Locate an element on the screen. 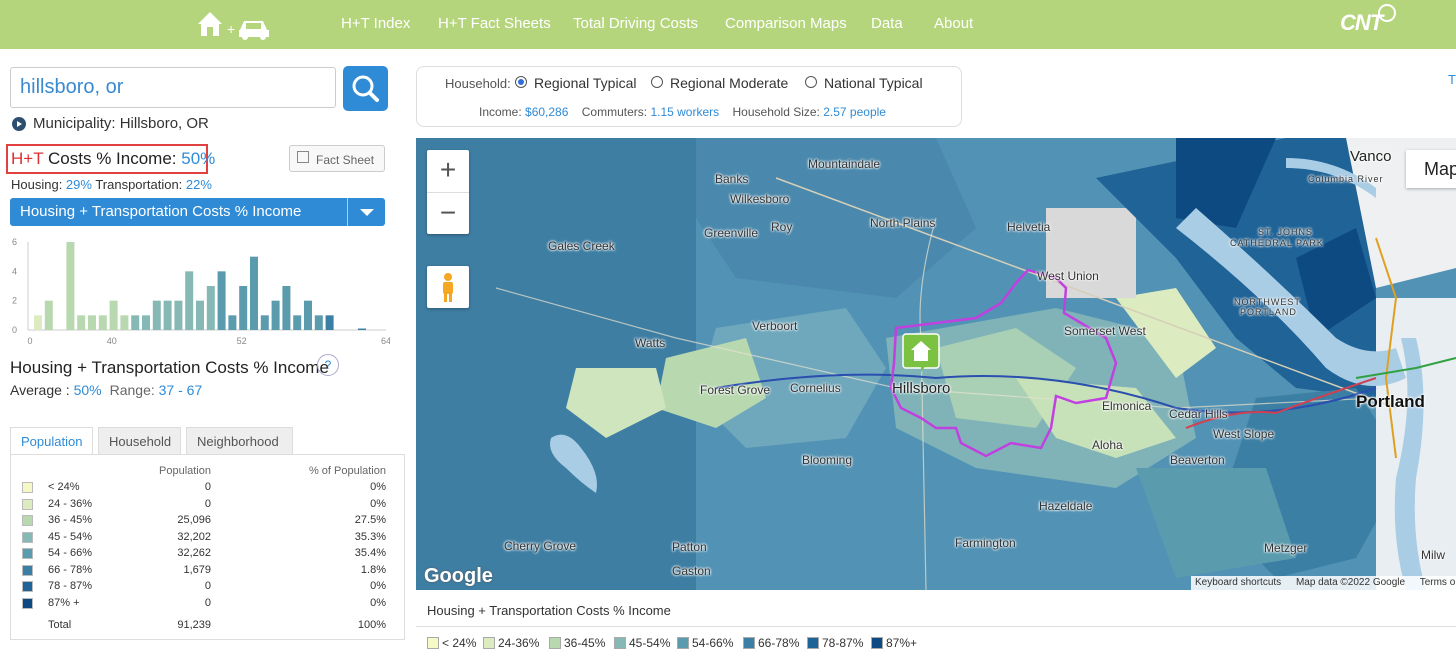 This screenshot has width=1456, height=662. pegman-icon is located at coordinates (448, 287).